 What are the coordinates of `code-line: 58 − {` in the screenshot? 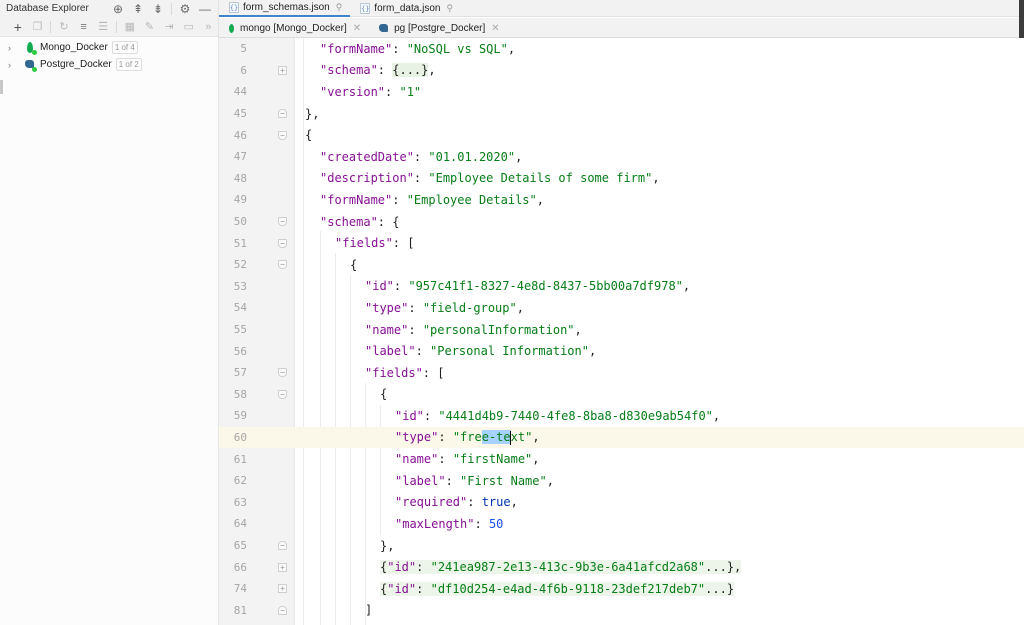 It's located at (621, 395).